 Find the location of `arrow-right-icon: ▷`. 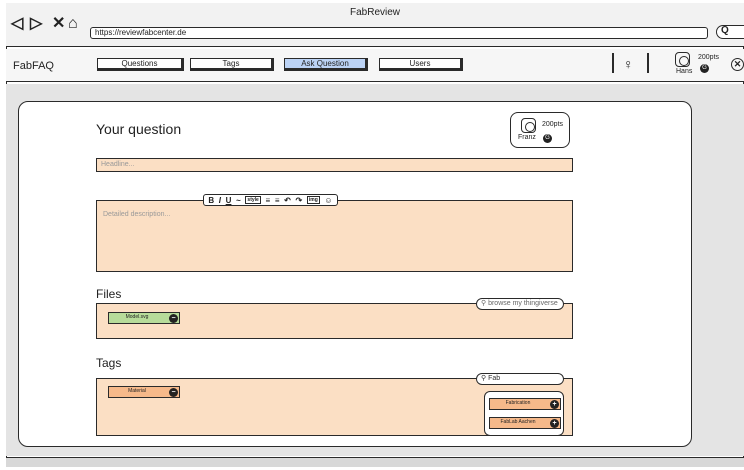

arrow-right-icon: ▷ is located at coordinates (36, 24).